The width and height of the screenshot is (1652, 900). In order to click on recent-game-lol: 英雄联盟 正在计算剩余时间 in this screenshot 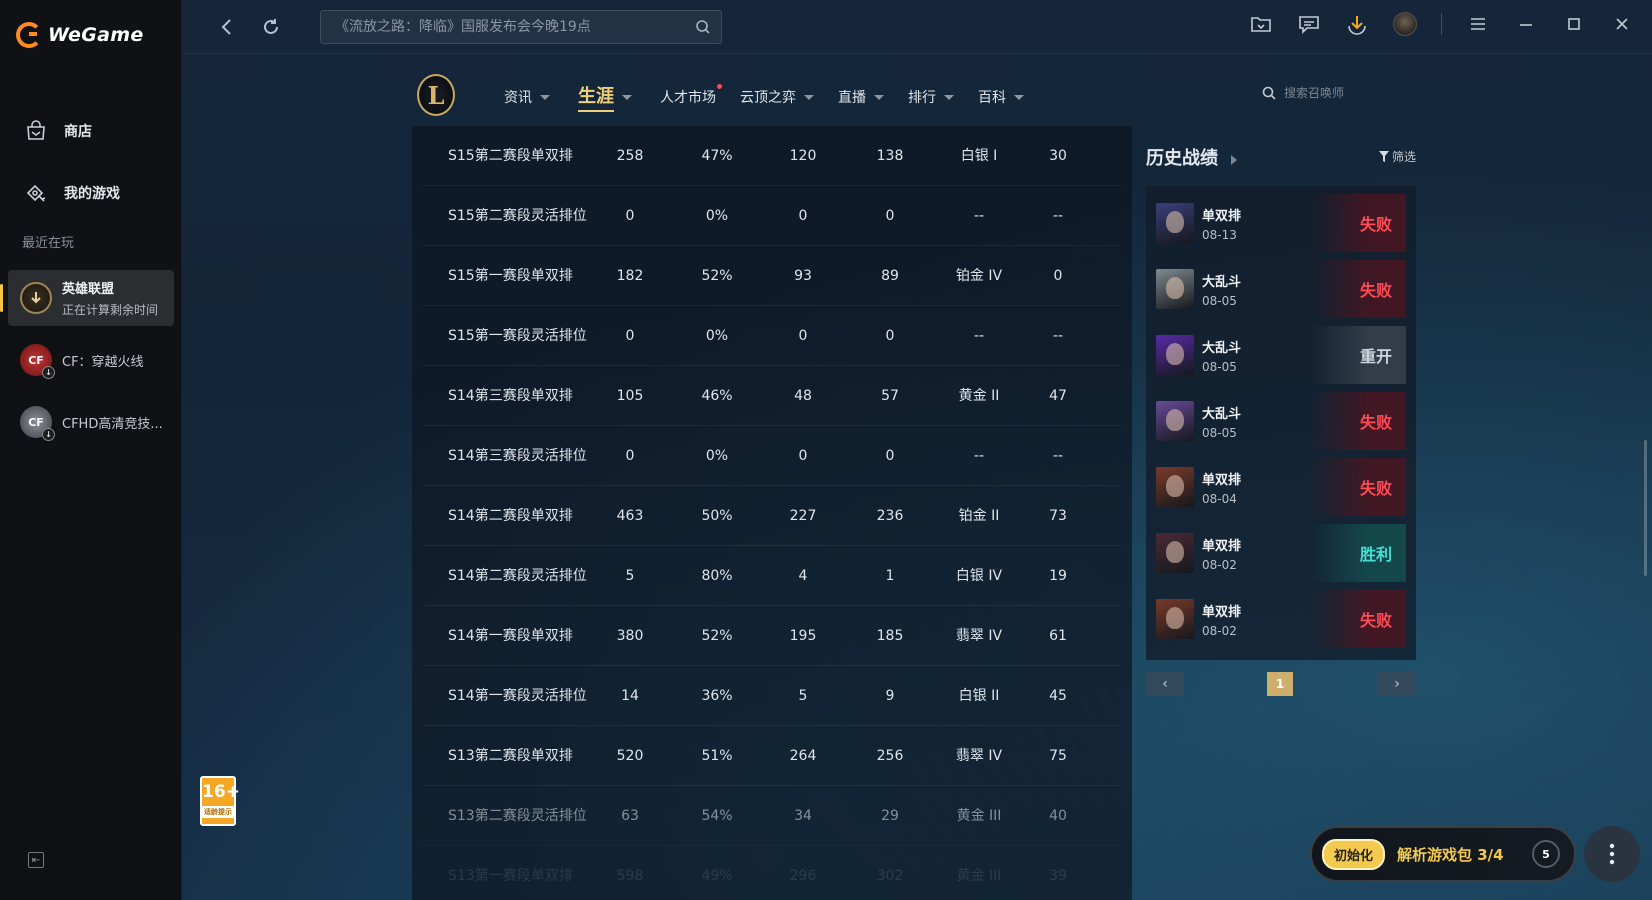, I will do `click(87, 298)`.